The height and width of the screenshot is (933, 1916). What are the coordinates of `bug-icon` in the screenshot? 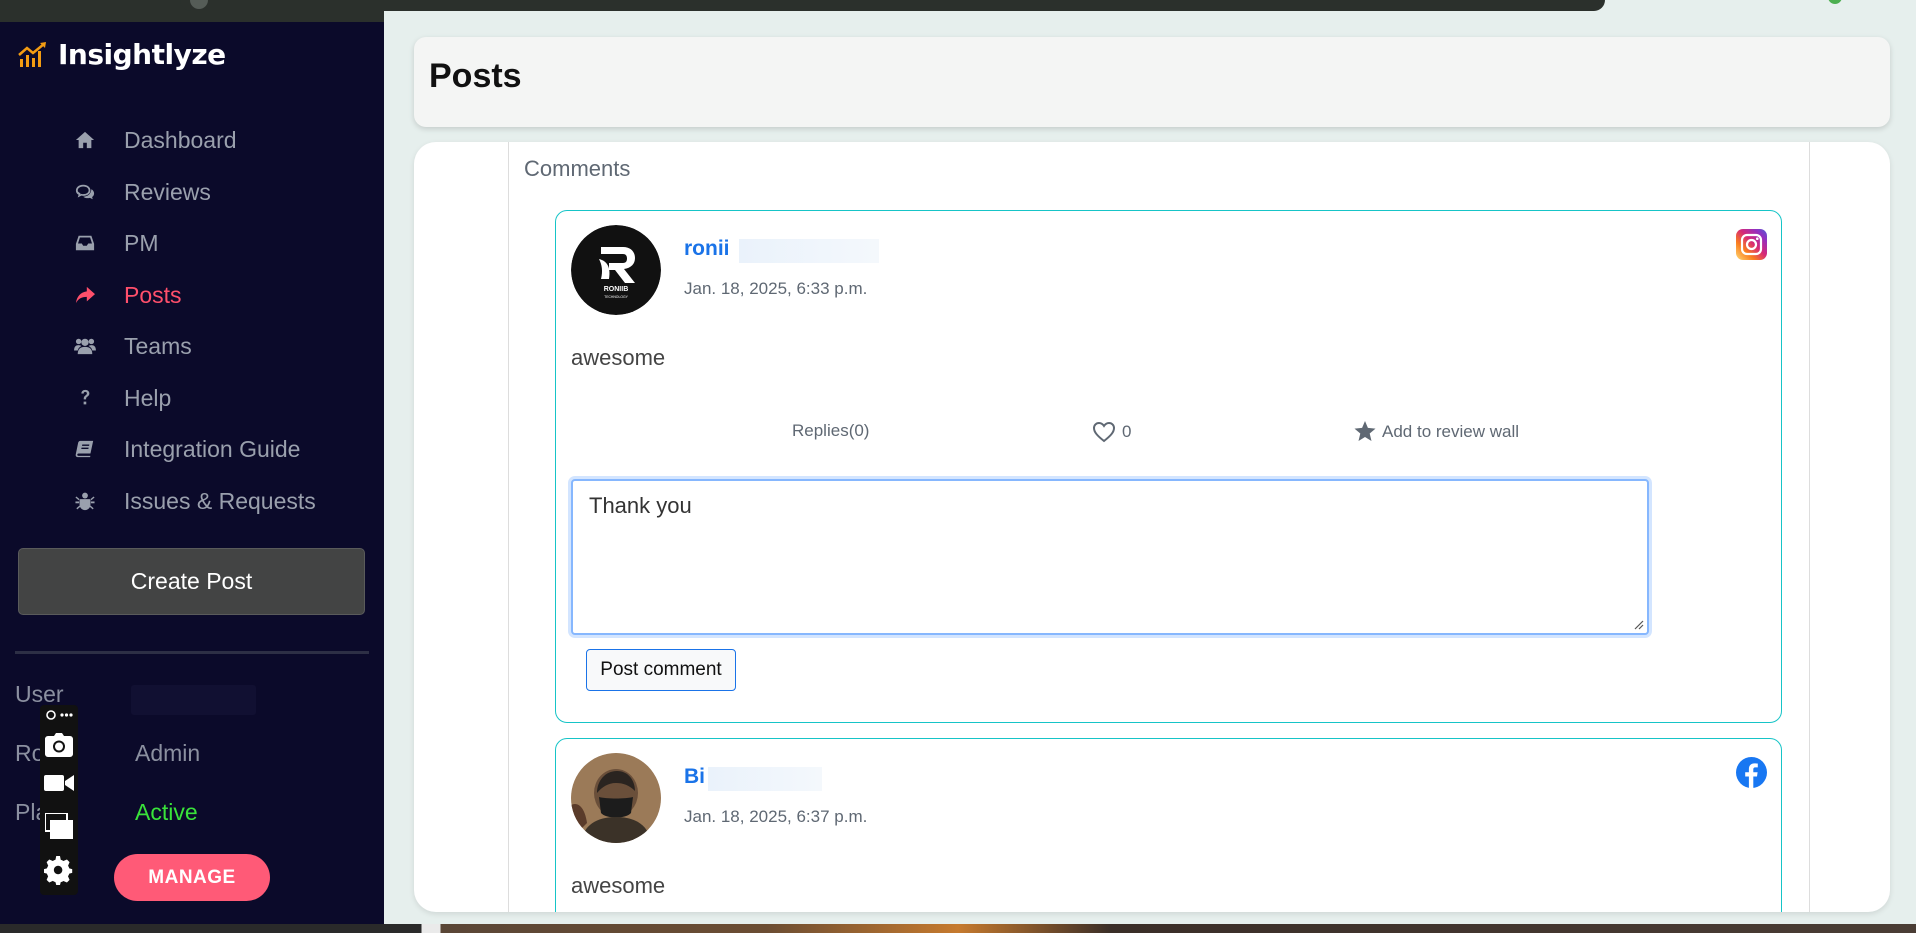 It's located at (85, 501).